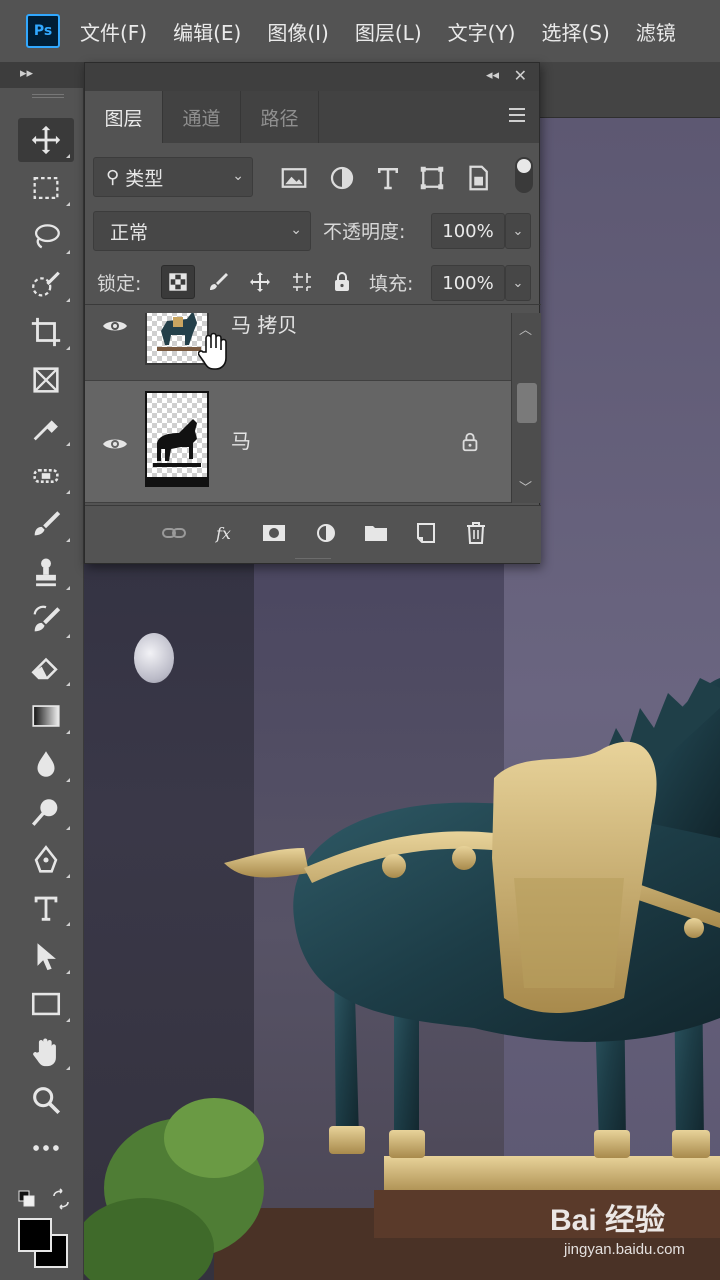 The width and height of the screenshot is (720, 1280). I want to click on layer-row-horse: 马, so click(298, 442).